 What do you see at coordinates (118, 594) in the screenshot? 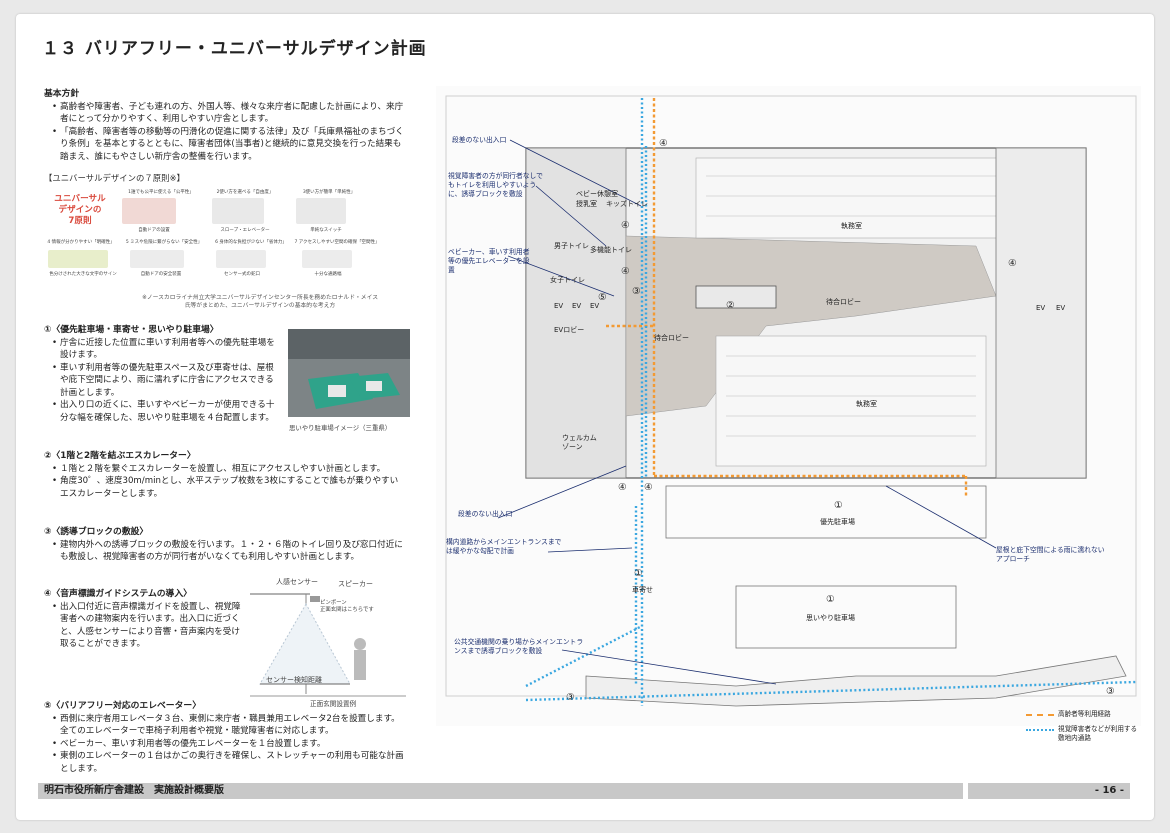
I see `sec4-heading: ④〈音声標識ガイドシステムの導入〉` at bounding box center [118, 594].